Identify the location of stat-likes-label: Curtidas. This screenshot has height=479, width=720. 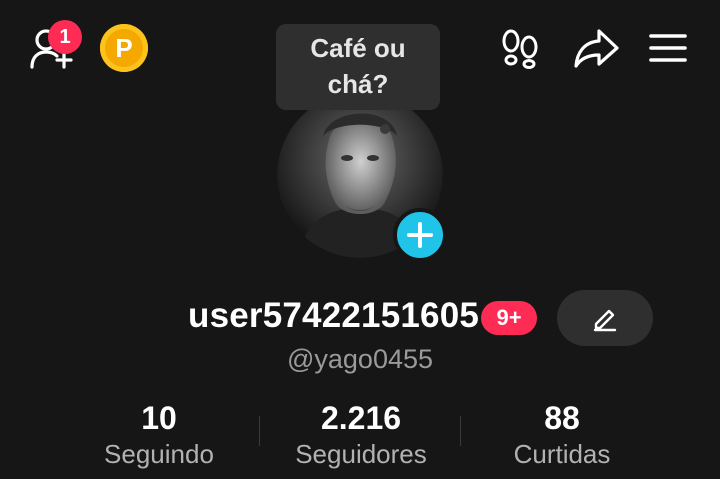
(562, 454).